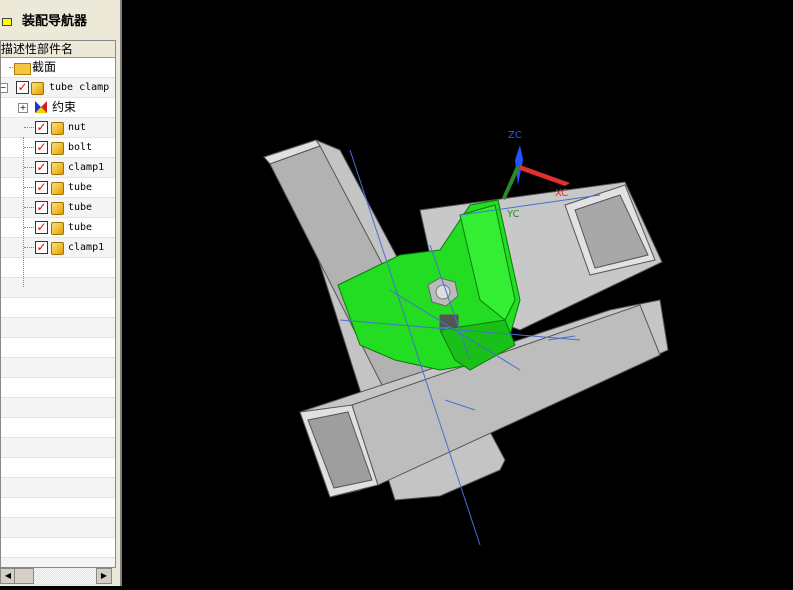 The height and width of the screenshot is (590, 793). Describe the element at coordinates (513, 214) in the screenshot. I see `yc-label: YC` at that location.